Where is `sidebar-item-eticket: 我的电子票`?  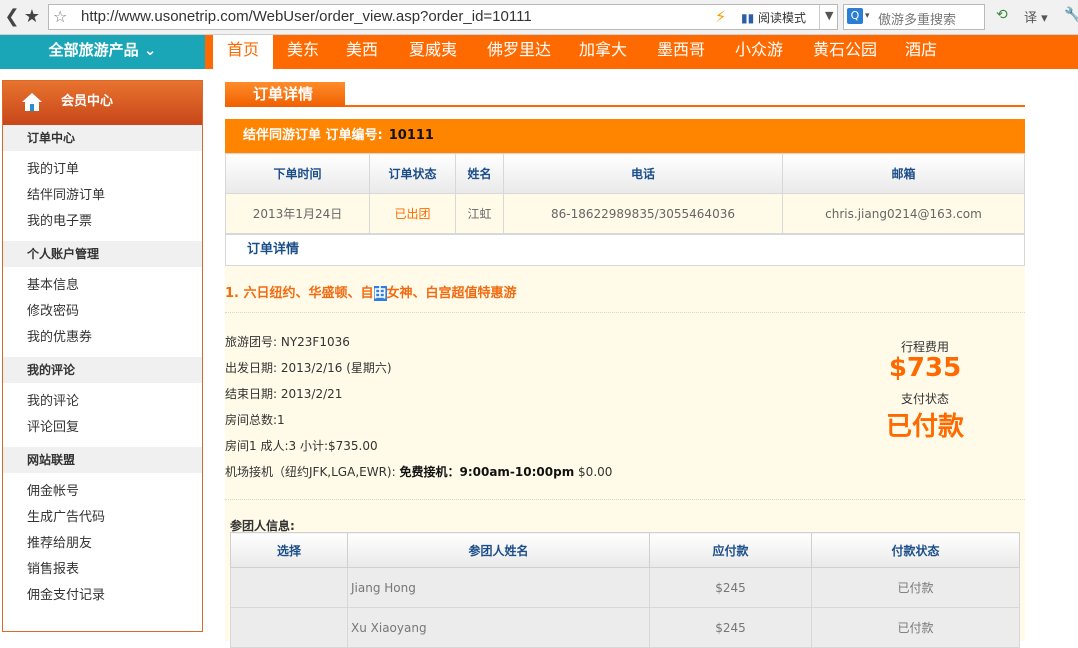
sidebar-item-eticket: 我的电子票 is located at coordinates (102, 222).